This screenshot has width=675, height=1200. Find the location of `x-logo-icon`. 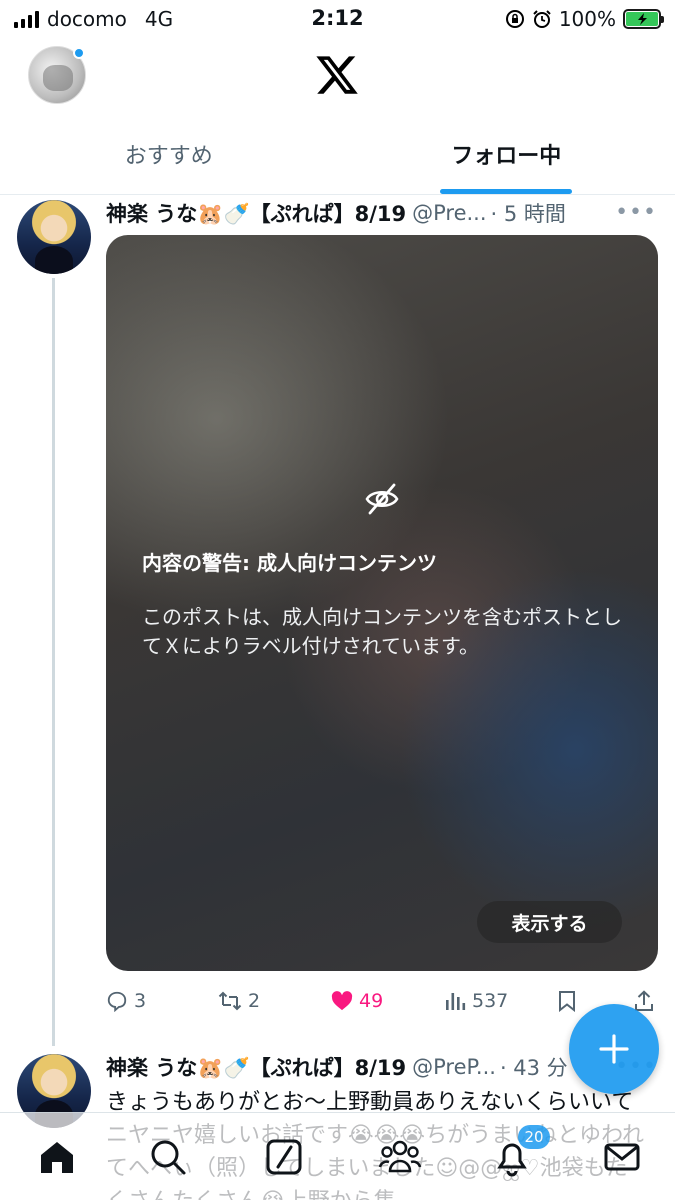

x-logo-icon is located at coordinates (337, 75).